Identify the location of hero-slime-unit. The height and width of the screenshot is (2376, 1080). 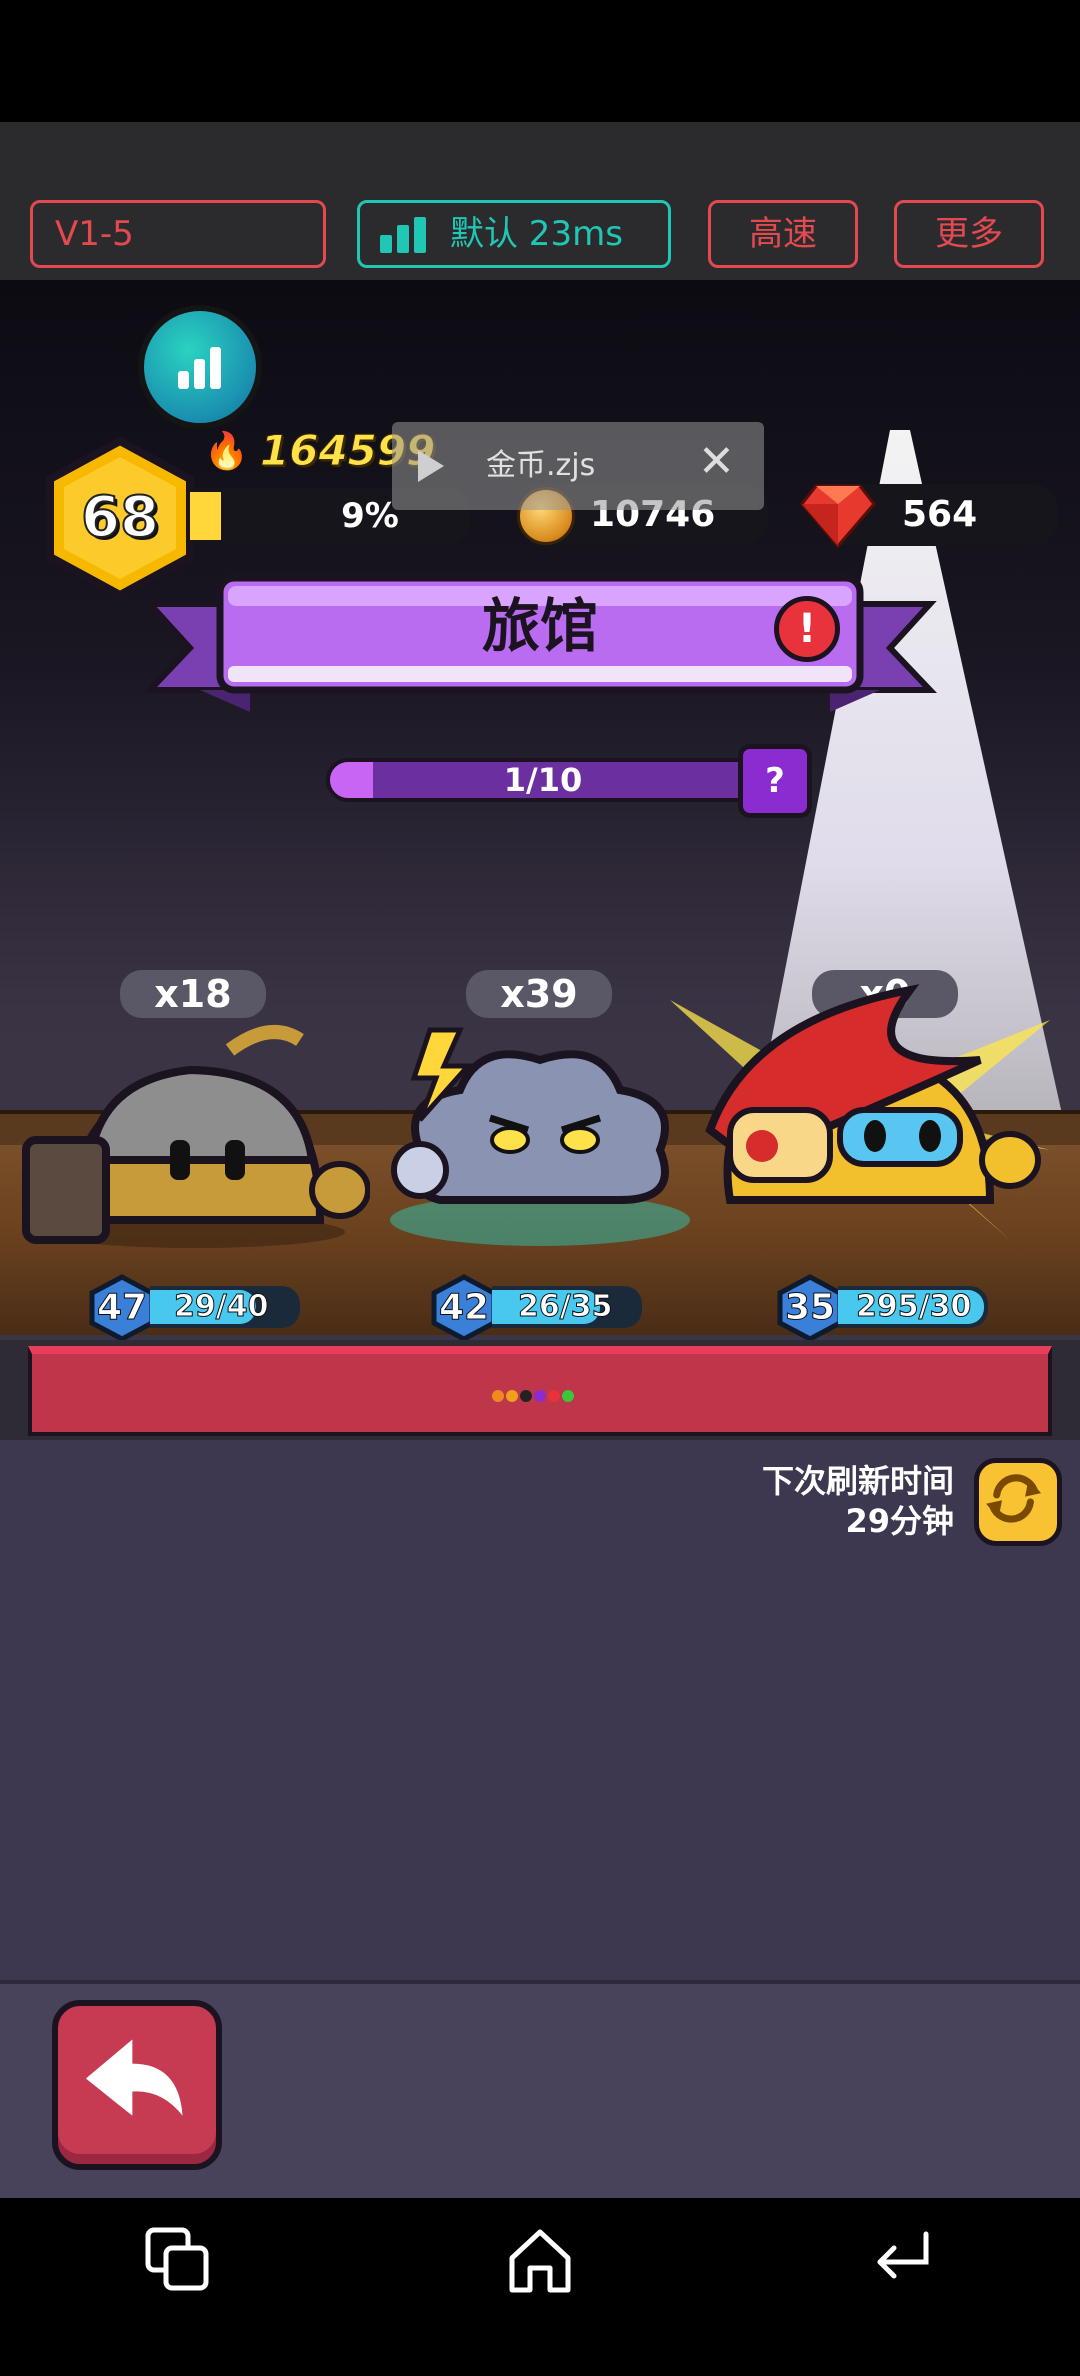
(850, 1105).